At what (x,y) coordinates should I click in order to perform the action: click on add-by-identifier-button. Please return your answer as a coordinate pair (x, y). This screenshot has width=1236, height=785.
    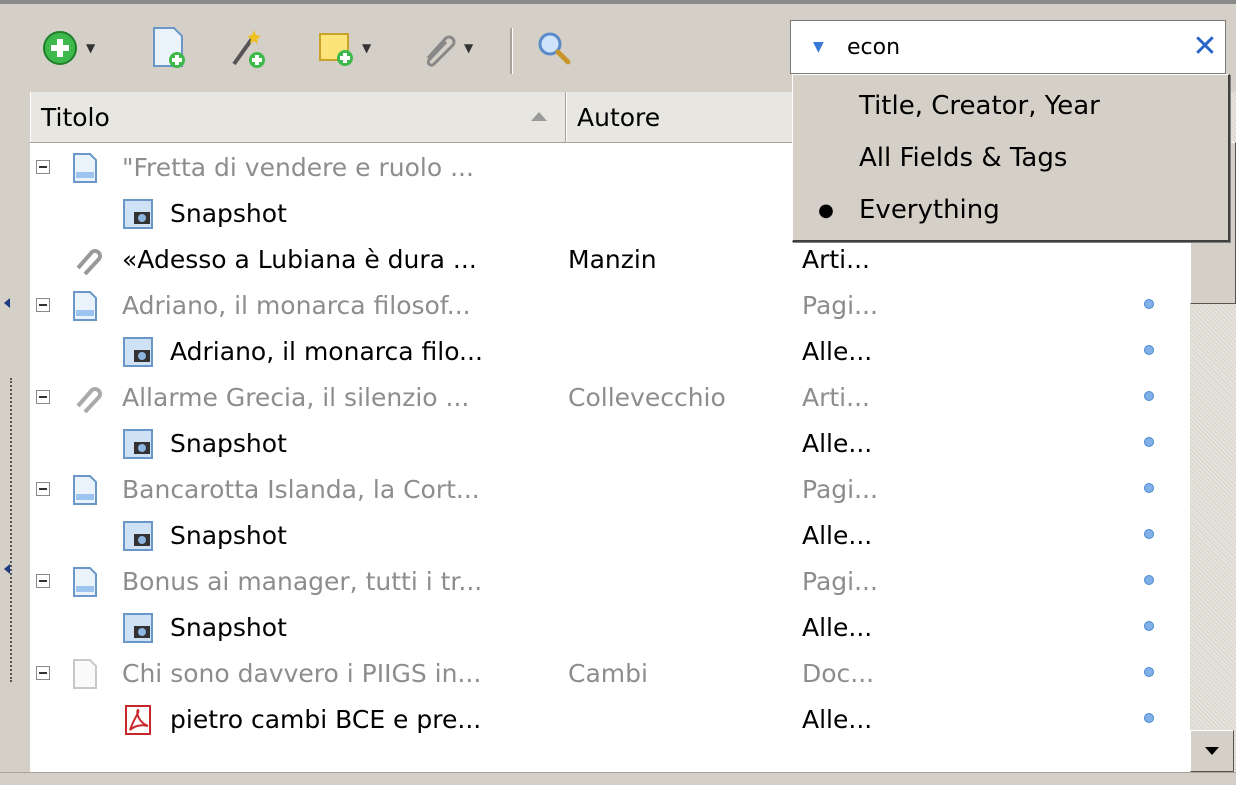
    Looking at the image, I should click on (248, 48).